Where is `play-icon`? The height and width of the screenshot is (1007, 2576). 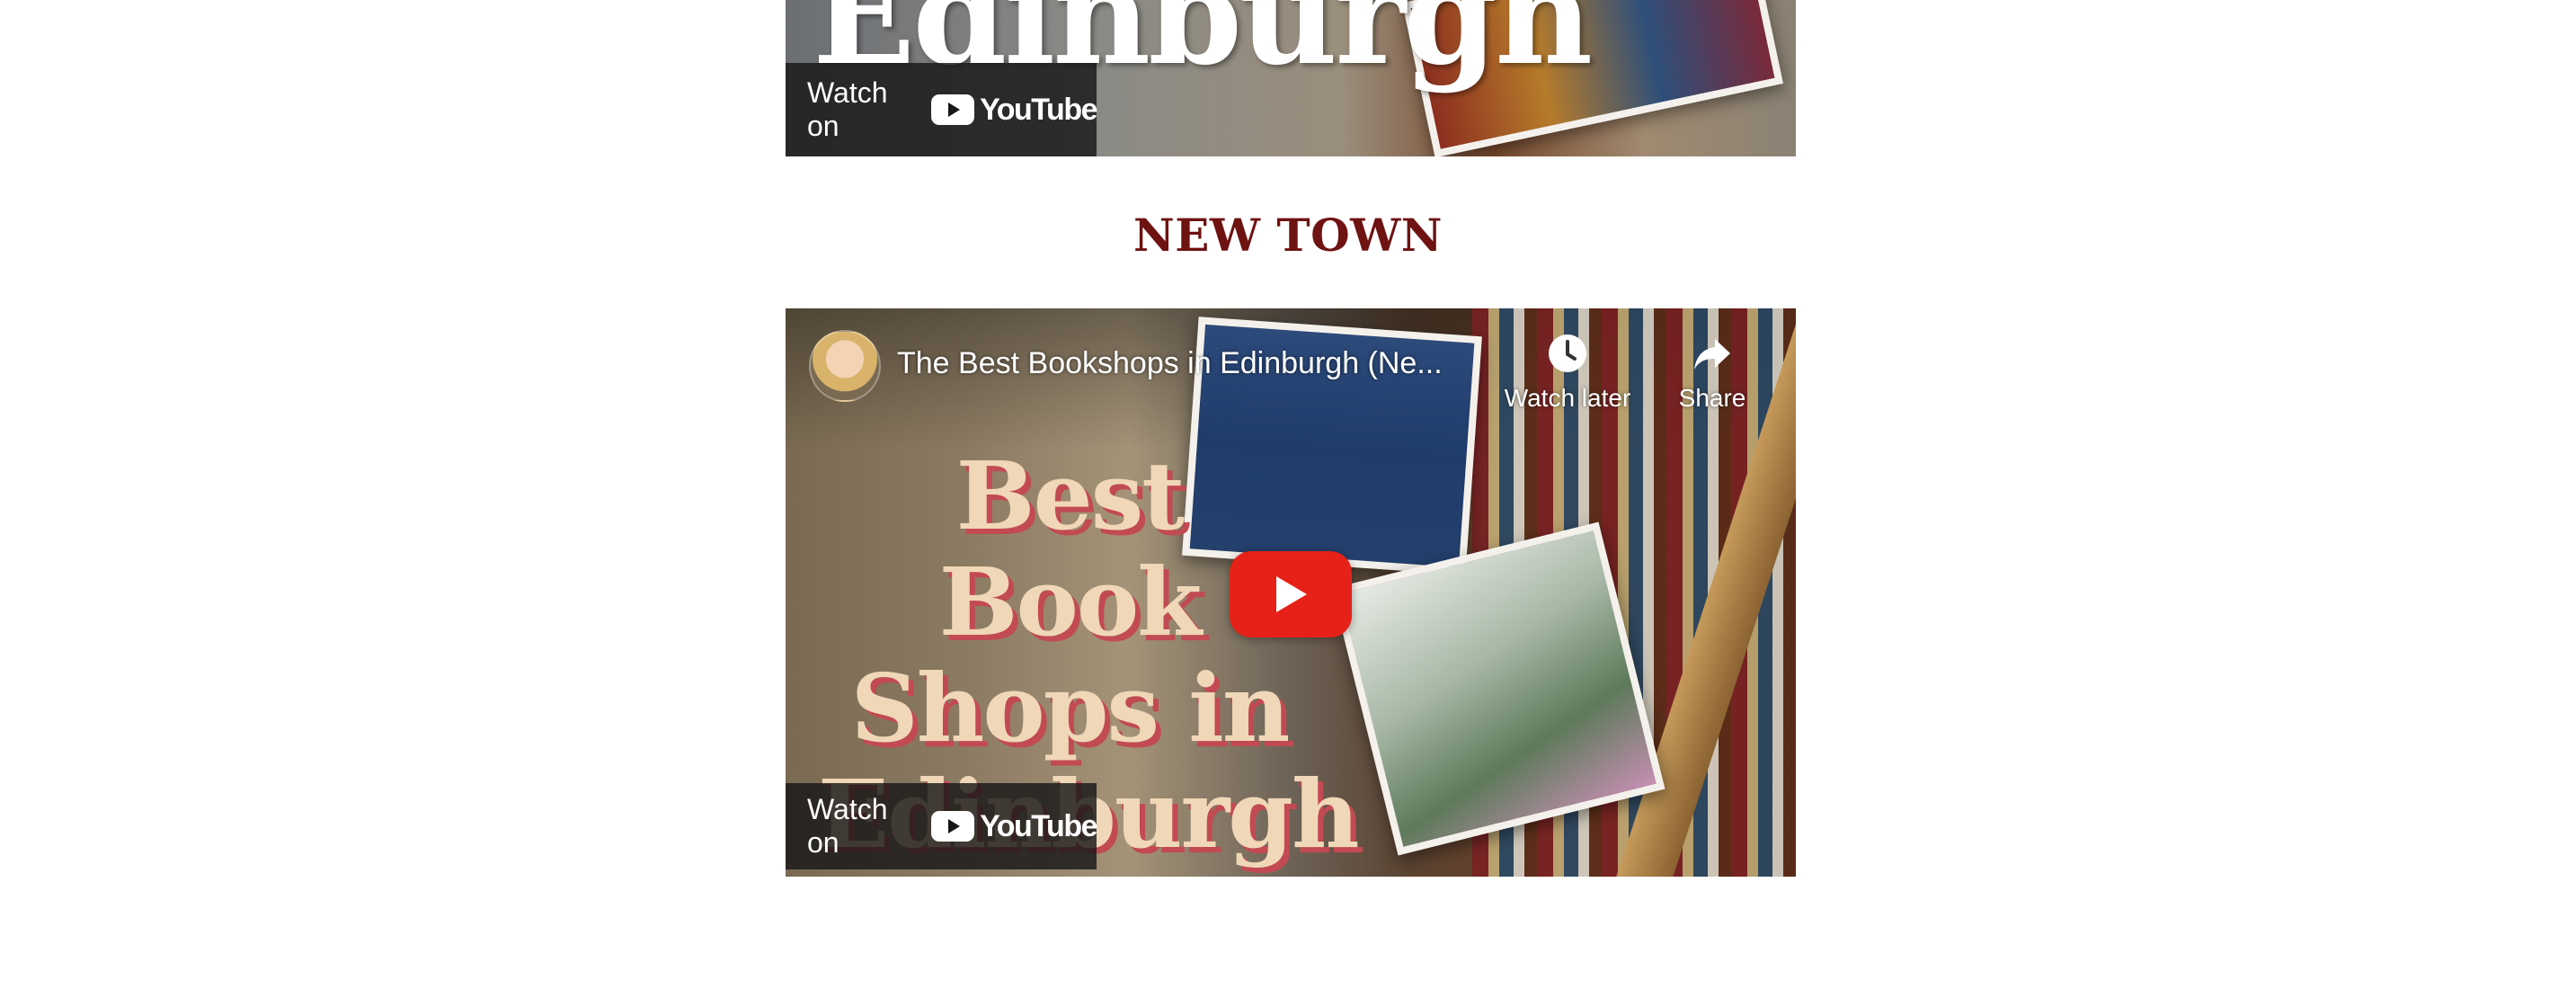
play-icon is located at coordinates (1291, 594).